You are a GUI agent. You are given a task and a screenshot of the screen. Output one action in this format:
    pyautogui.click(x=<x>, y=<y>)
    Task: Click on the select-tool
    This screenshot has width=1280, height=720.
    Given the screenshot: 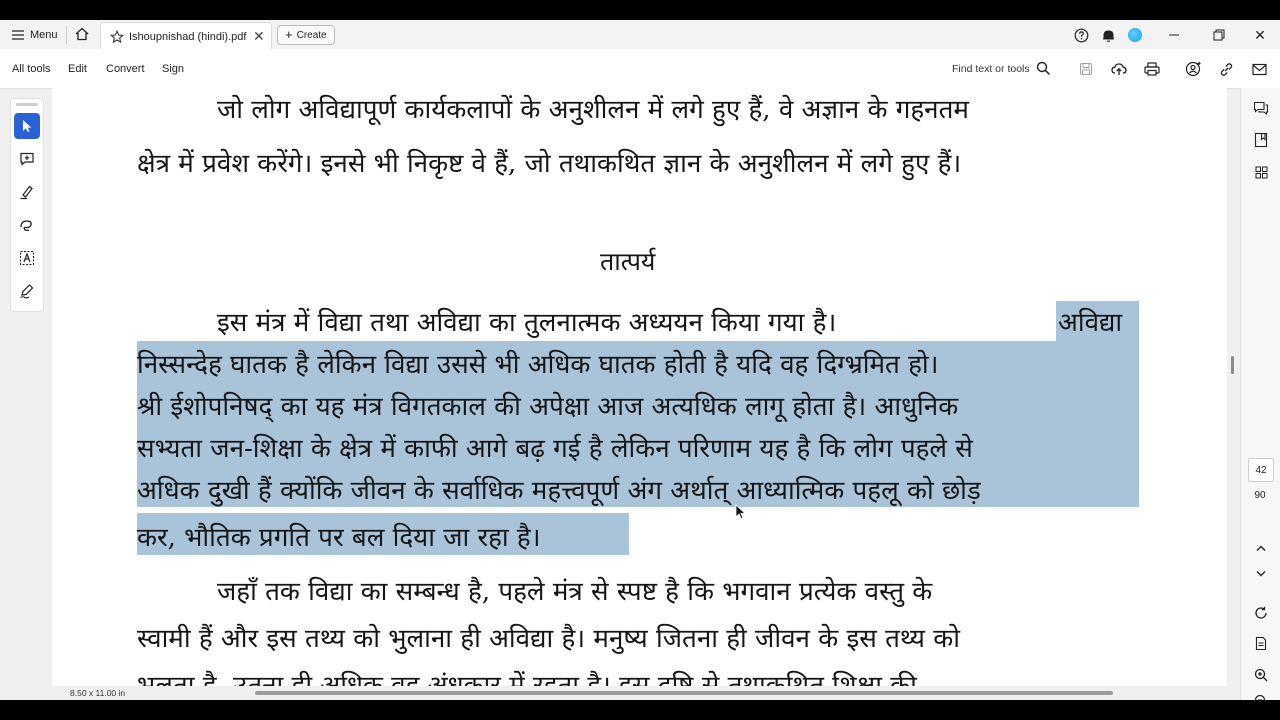 What is the action you would take?
    pyautogui.click(x=27, y=126)
    